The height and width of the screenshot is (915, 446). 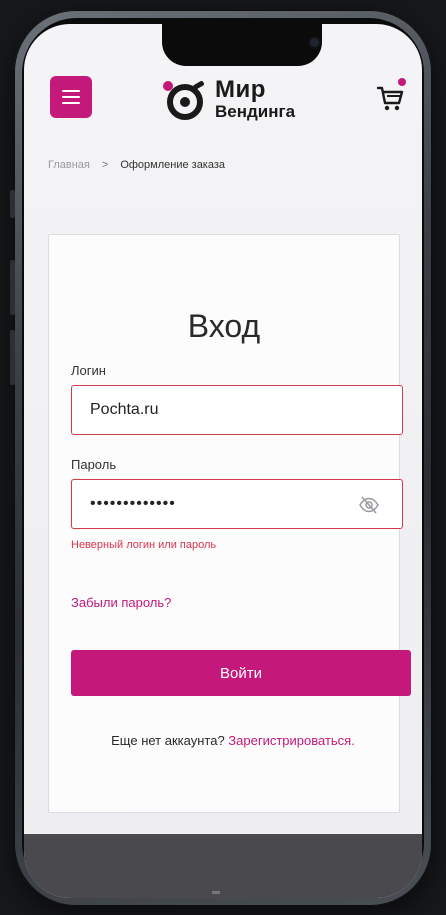 I want to click on error-message: Неверный логин или пароль, so click(x=144, y=545).